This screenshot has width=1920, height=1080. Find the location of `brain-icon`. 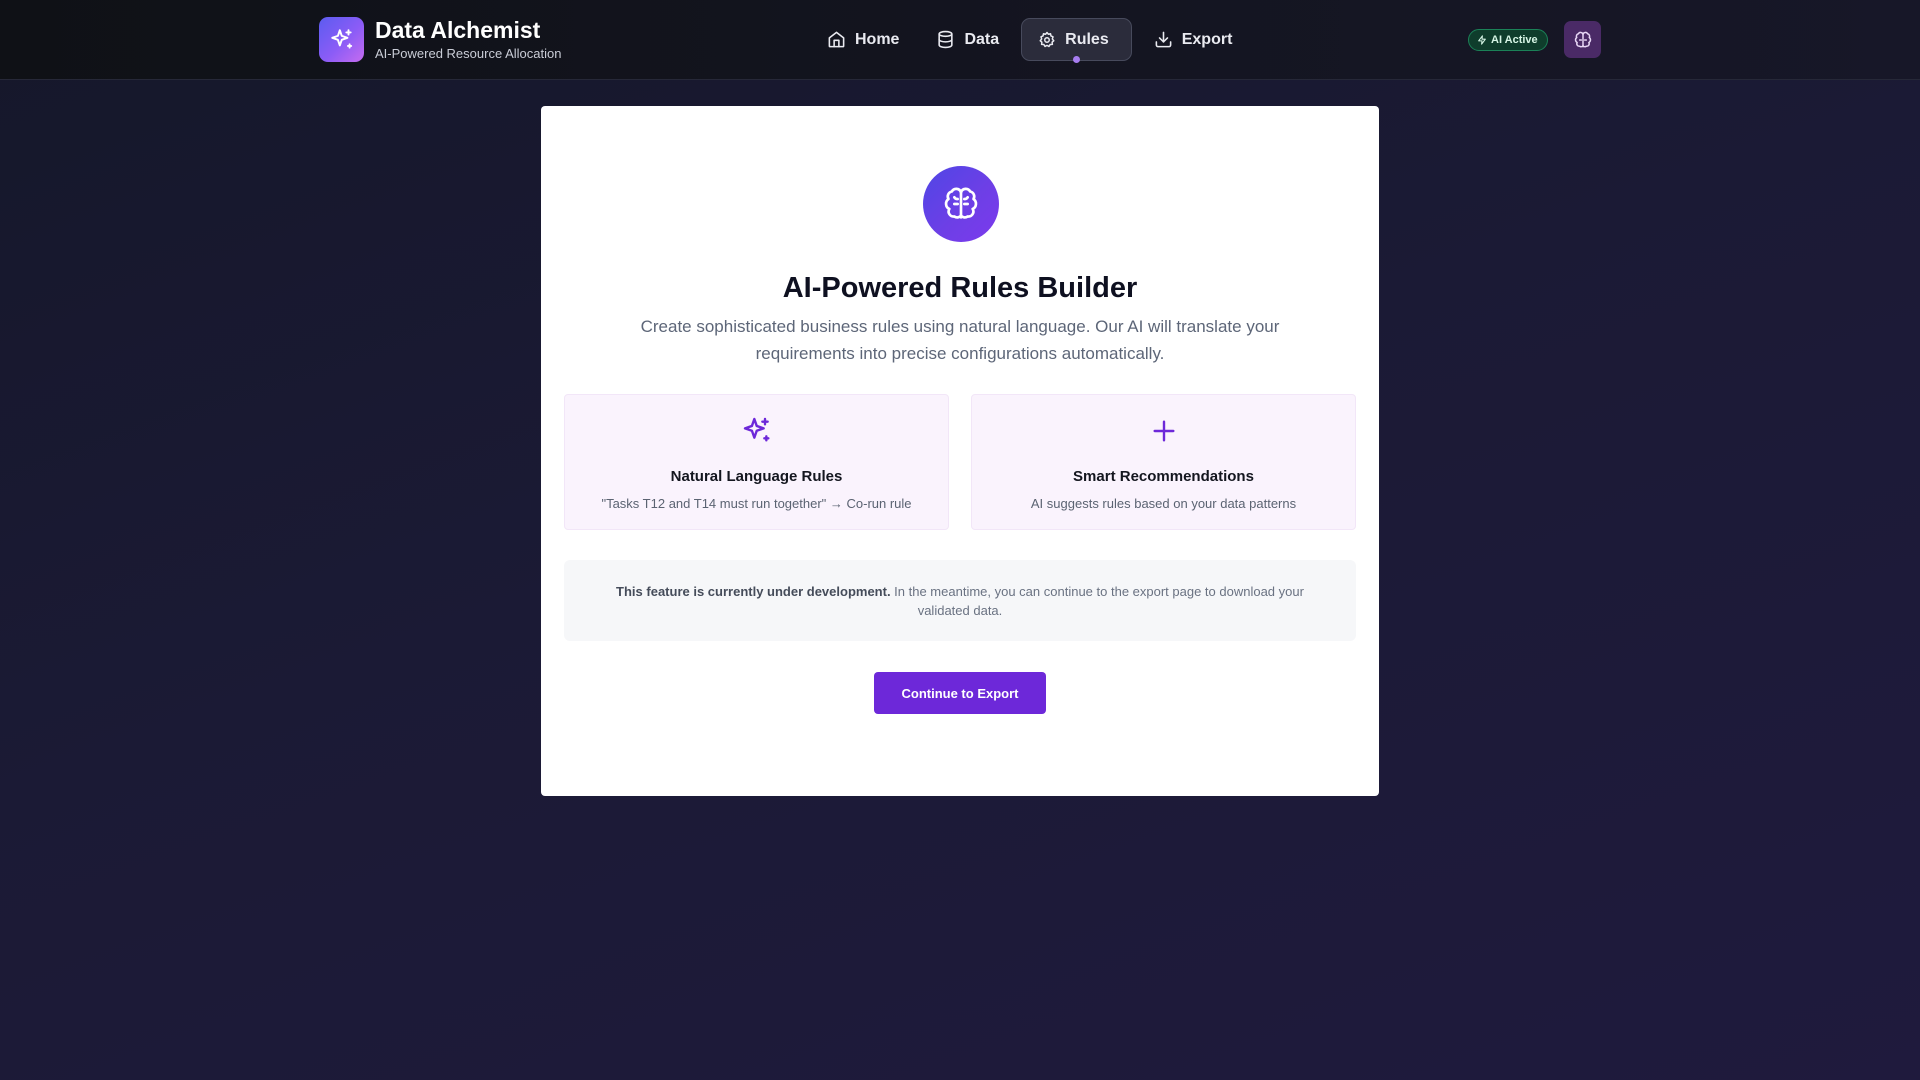

brain-icon is located at coordinates (1582, 39).